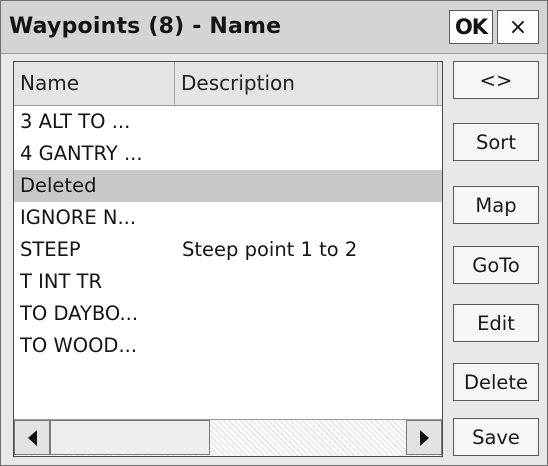 Image resolution: width=548 pixels, height=466 pixels. Describe the element at coordinates (130, 437) in the screenshot. I see `scroll-thumb` at that location.